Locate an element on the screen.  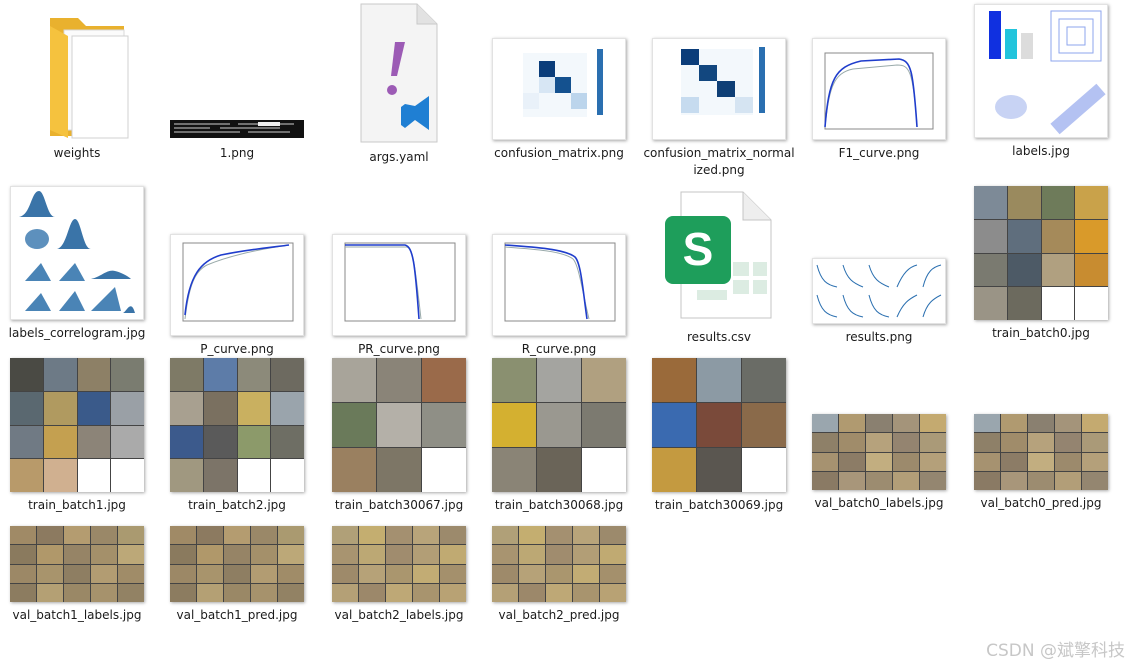
val-batch2-labels-thumbnail is located at coordinates (399, 564).